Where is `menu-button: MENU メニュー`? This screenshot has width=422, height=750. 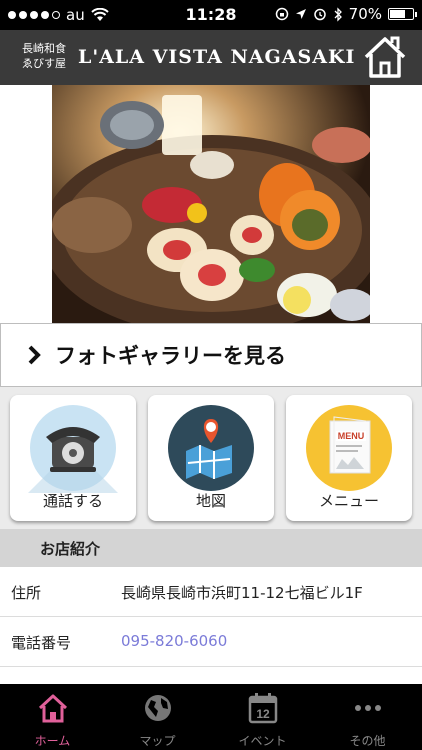
menu-button: MENU メニュー is located at coordinates (349, 458).